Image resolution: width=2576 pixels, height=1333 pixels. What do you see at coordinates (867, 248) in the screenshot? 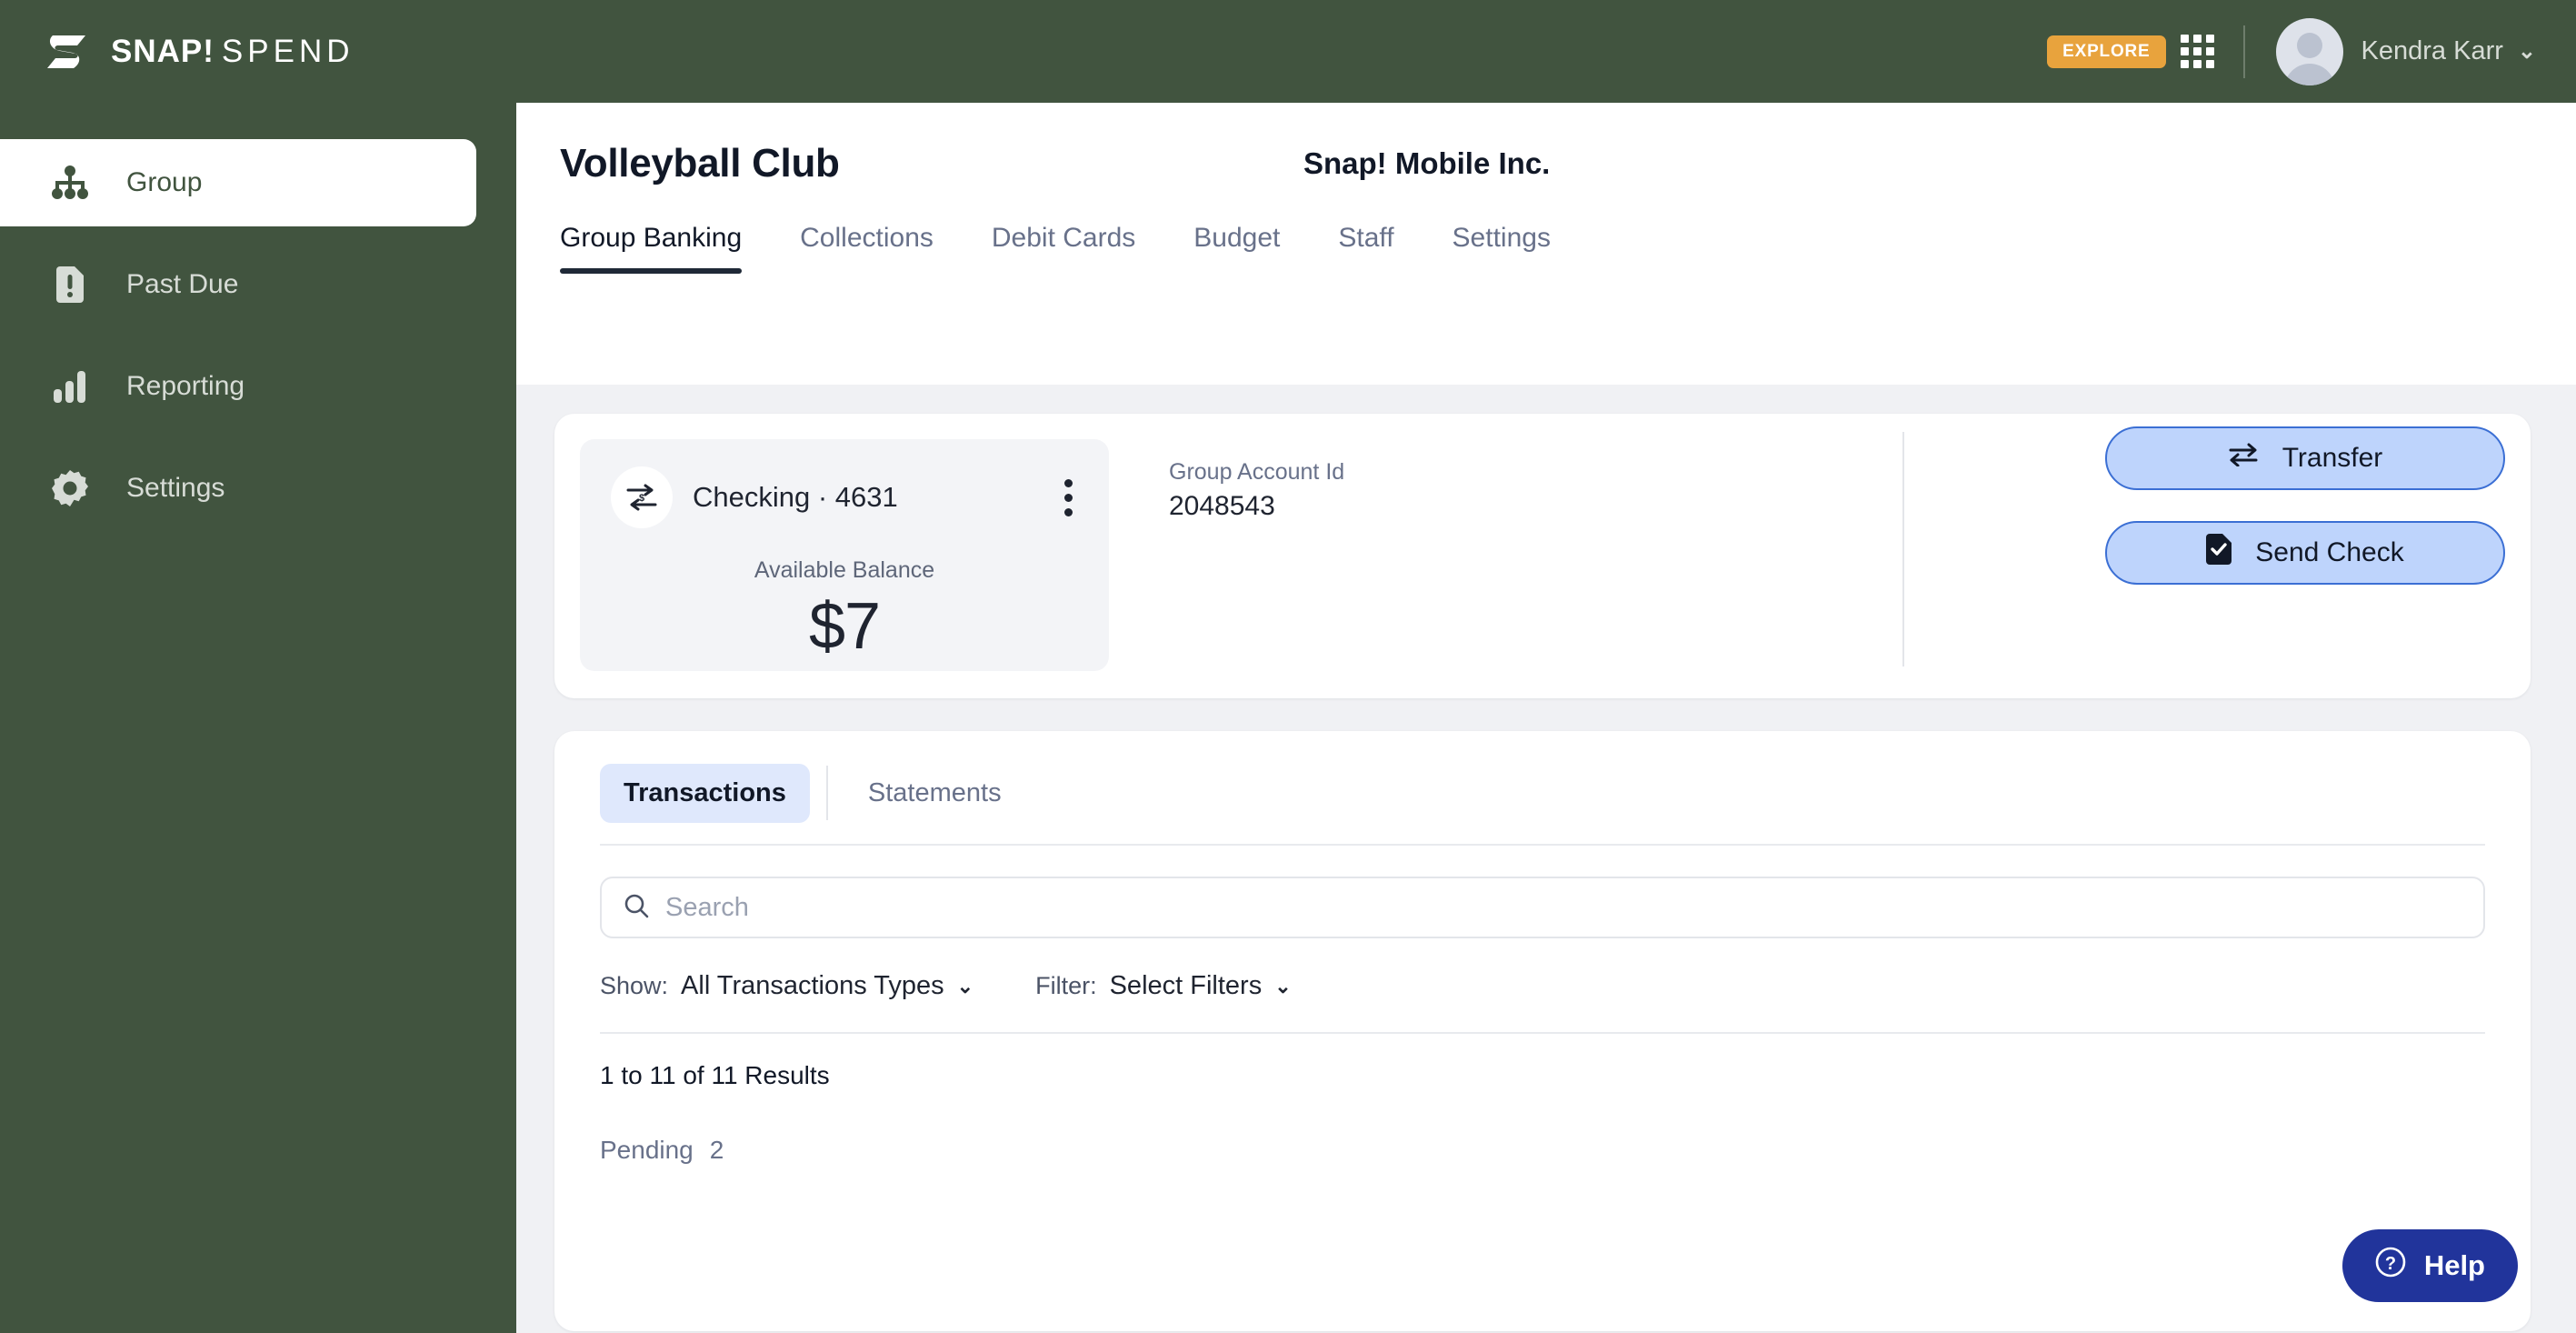
I see `tab-collections: Collections` at bounding box center [867, 248].